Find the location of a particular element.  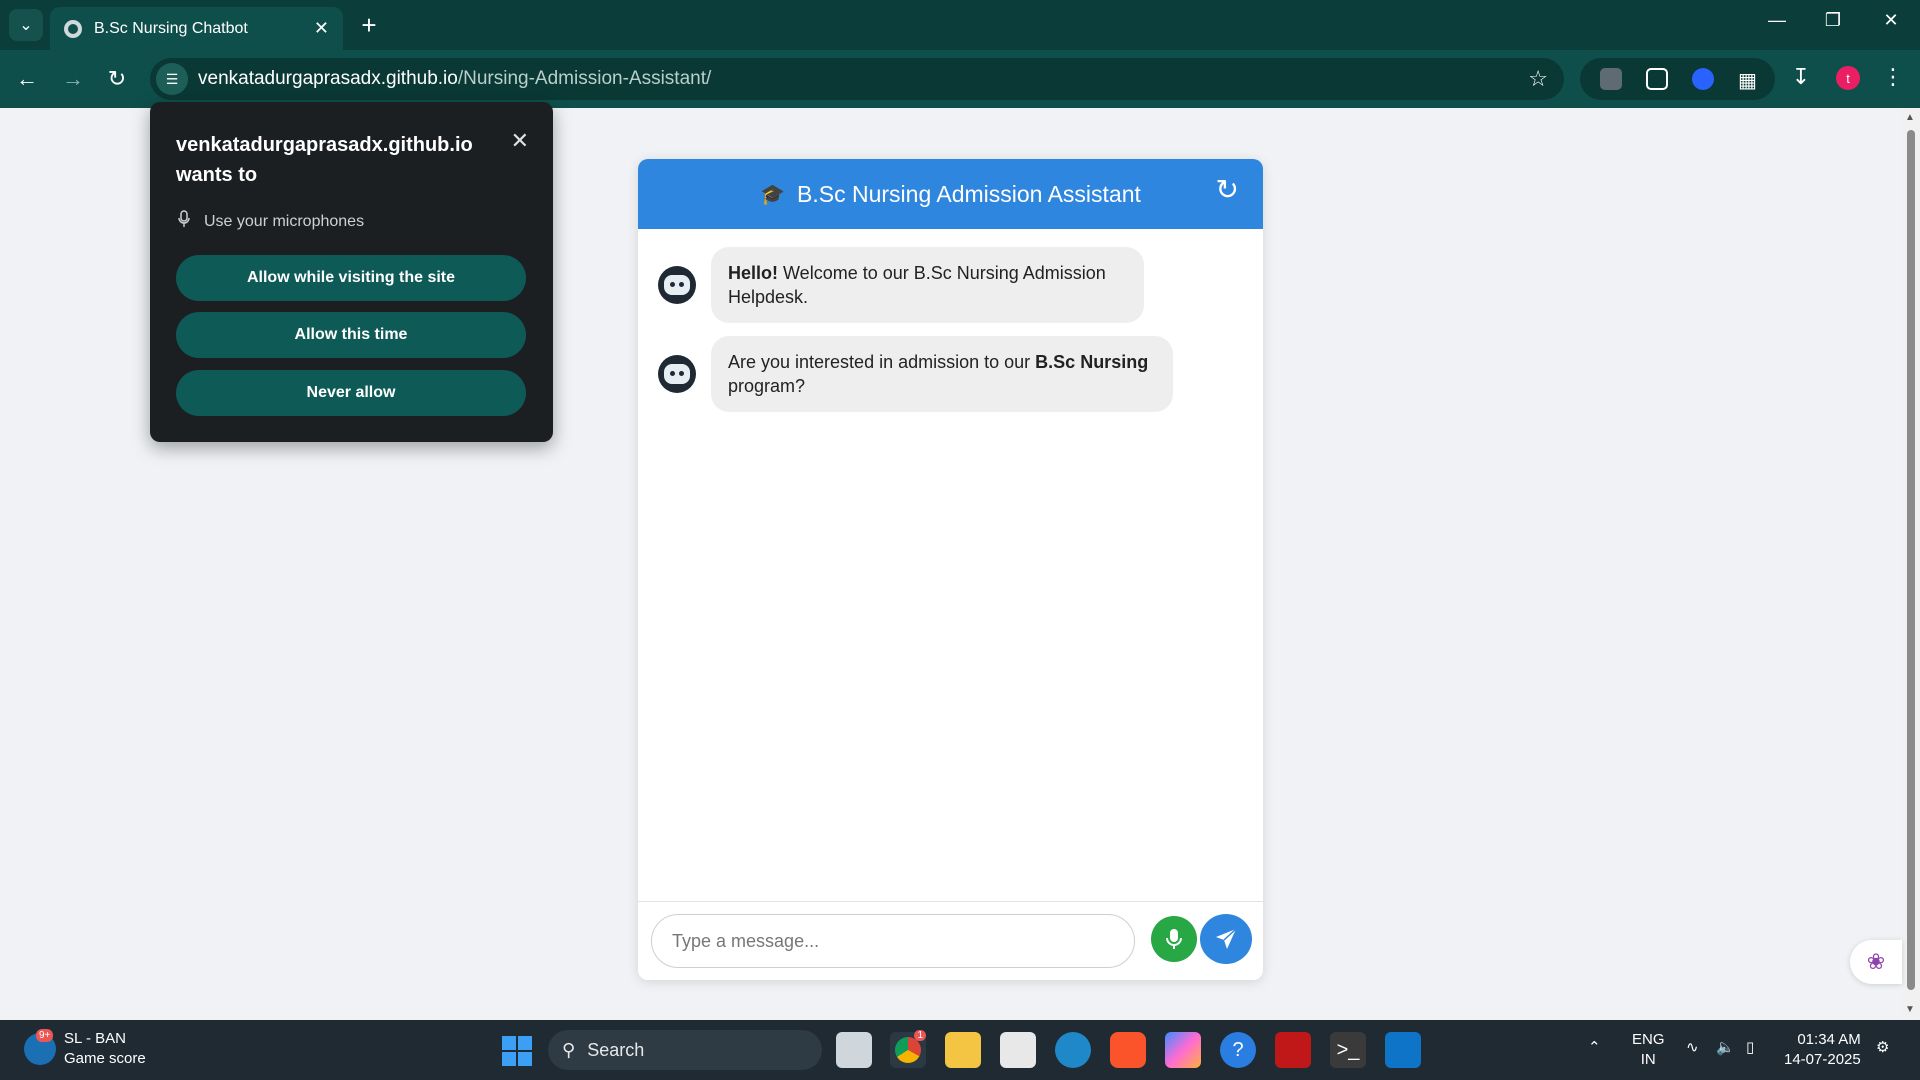

search-label: Search is located at coordinates (616, 1049).